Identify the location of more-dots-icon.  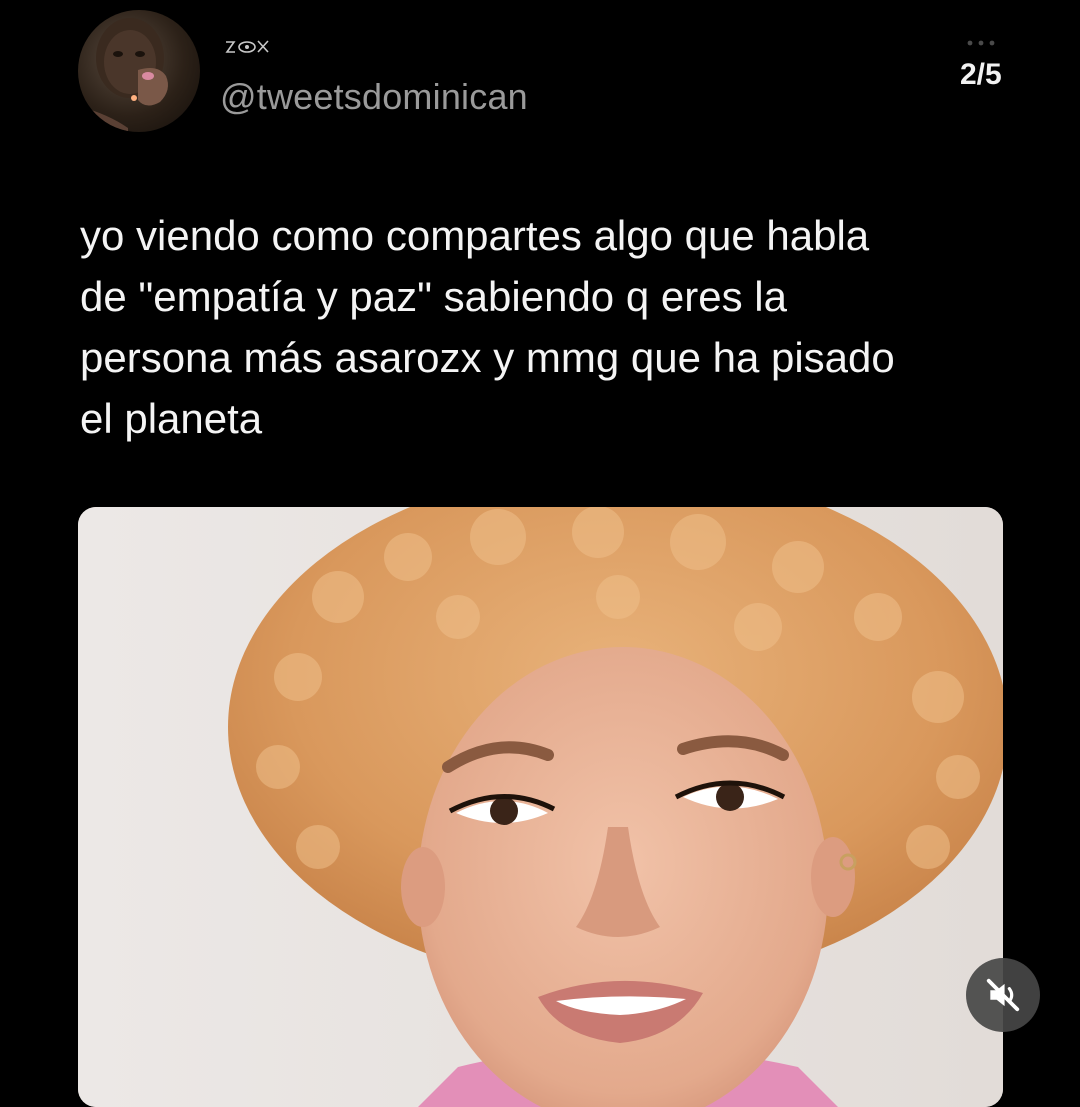
(981, 43).